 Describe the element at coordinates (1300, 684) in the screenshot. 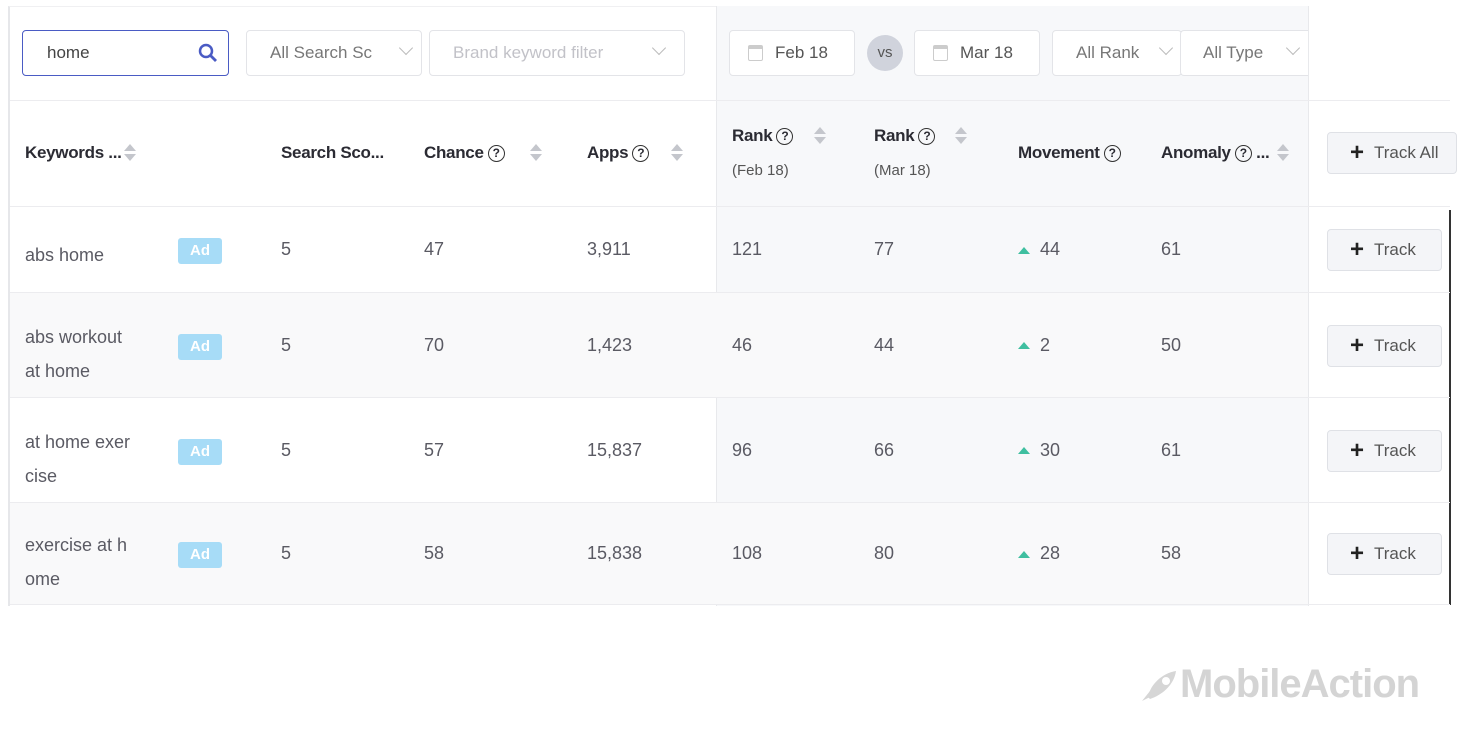

I see `logo-text: MobileAction` at that location.